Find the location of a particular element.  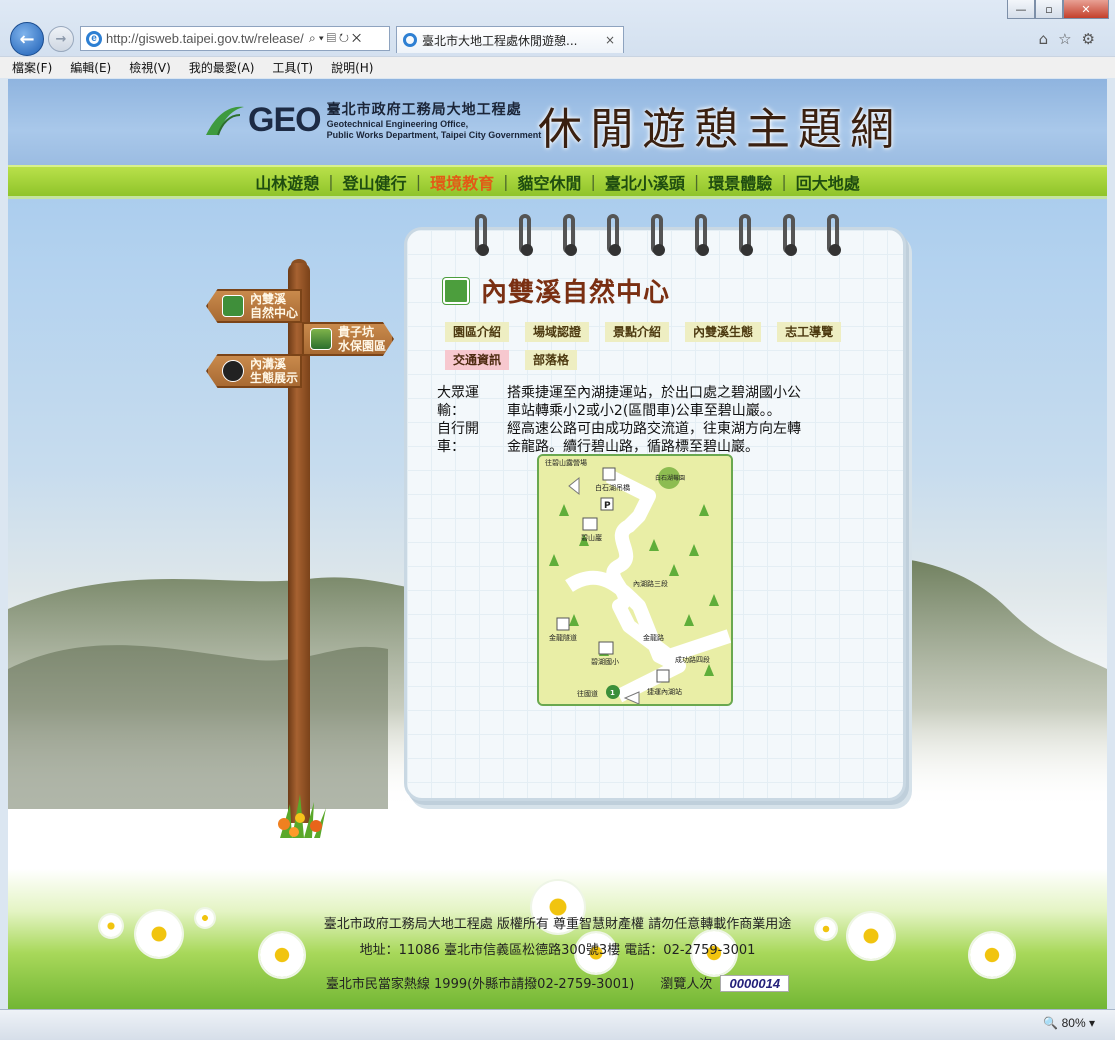

map-label: 往國道 is located at coordinates (587, 693).